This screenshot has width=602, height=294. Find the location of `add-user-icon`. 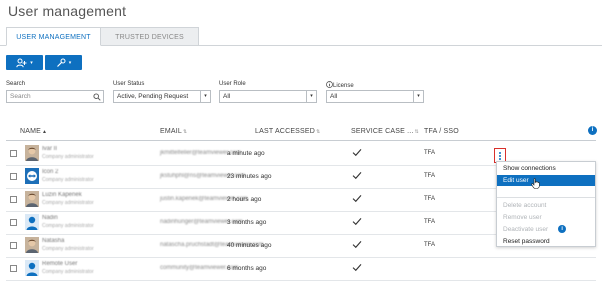

add-user-icon is located at coordinates (21, 62).